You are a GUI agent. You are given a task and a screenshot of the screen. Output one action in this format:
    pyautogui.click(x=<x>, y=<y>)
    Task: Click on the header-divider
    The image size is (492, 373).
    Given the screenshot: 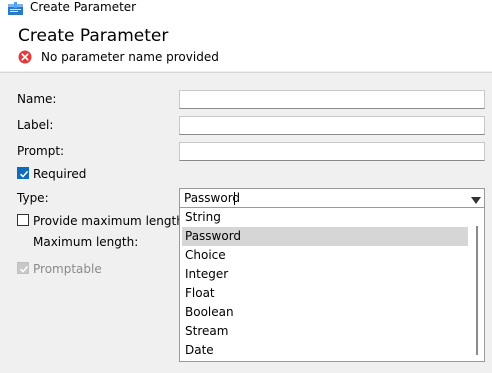 What is the action you would take?
    pyautogui.click(x=246, y=72)
    